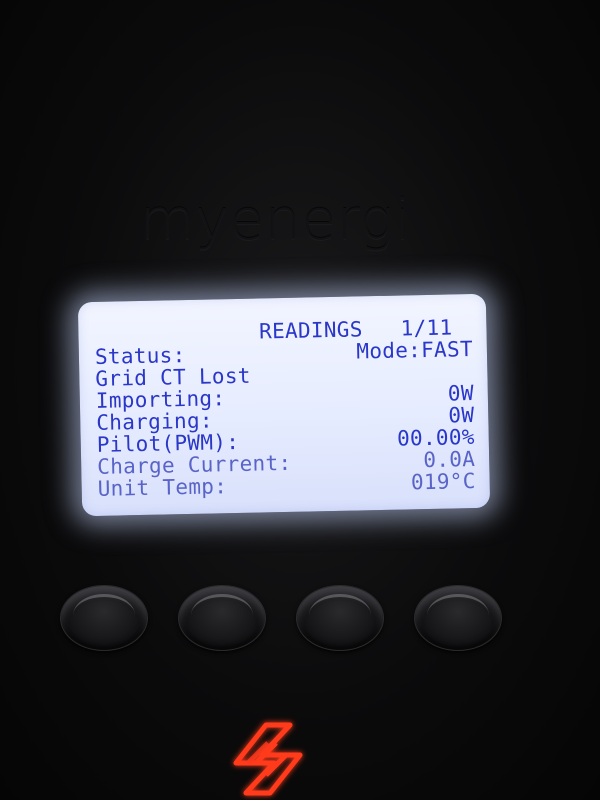 The height and width of the screenshot is (800, 600). Describe the element at coordinates (443, 482) in the screenshot. I see `reading-value: 019°C` at that location.